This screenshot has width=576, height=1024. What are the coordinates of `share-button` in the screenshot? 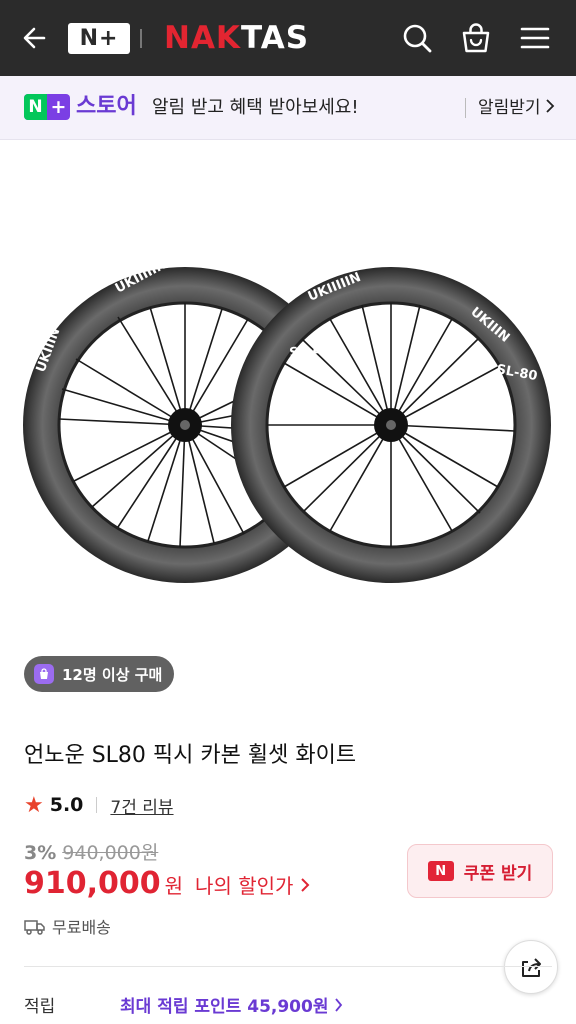 It's located at (531, 967).